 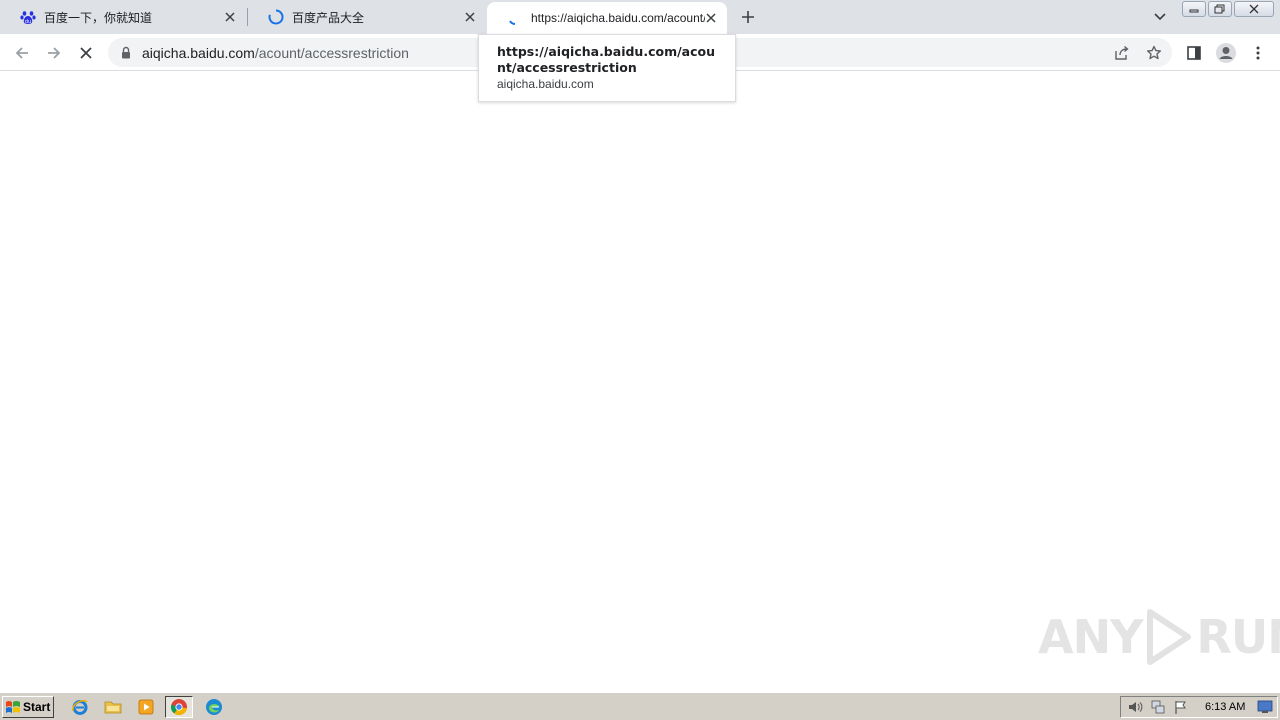 I want to click on chevron-down-icon, so click(x=1160, y=17).